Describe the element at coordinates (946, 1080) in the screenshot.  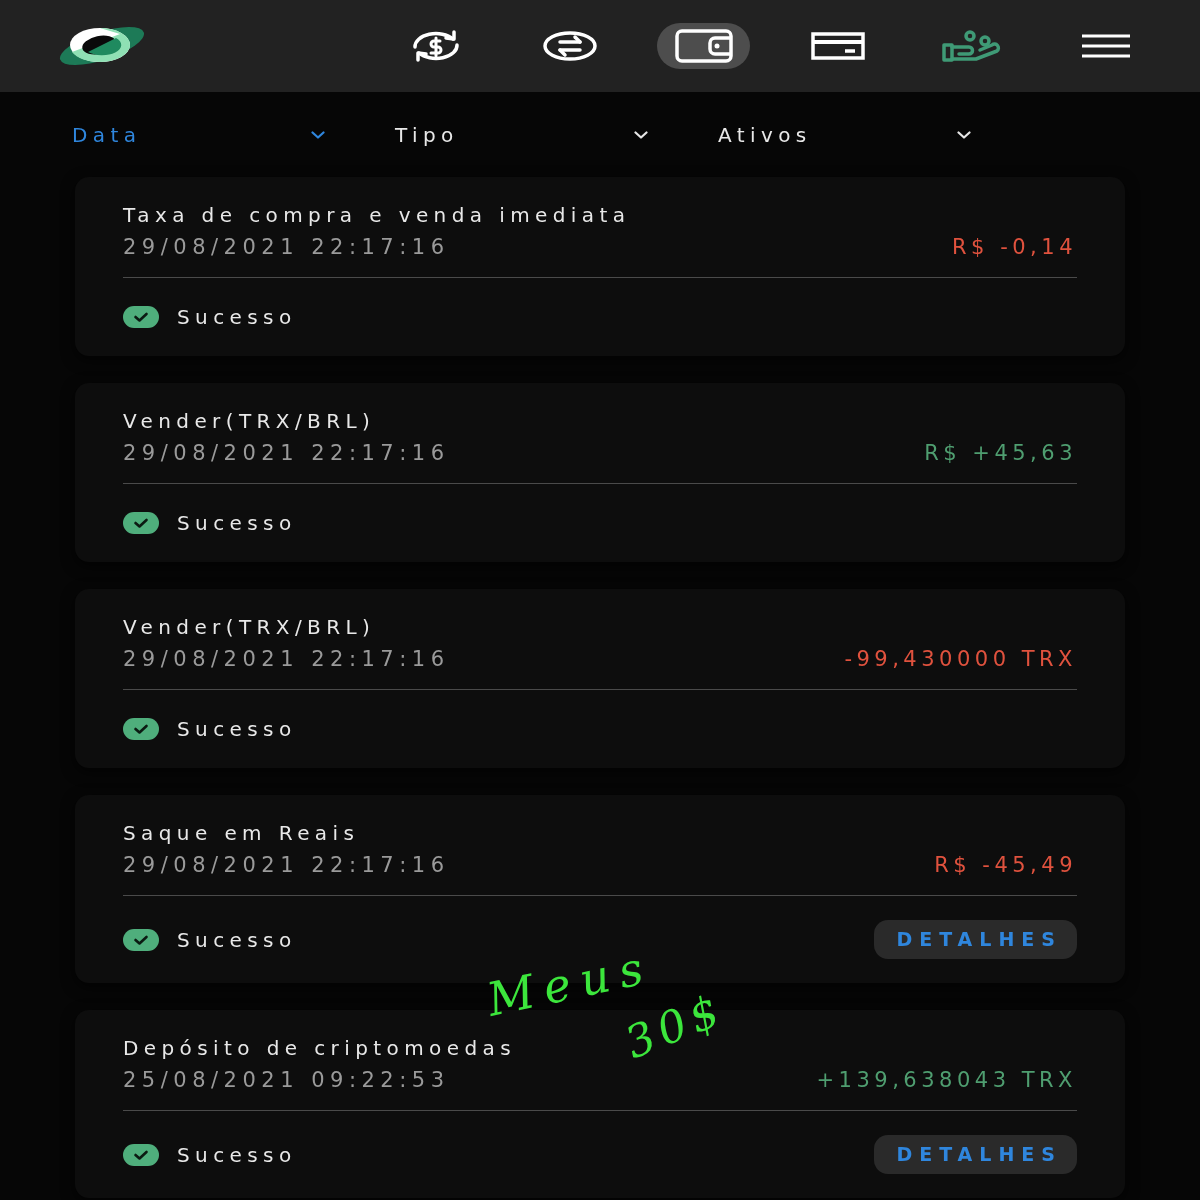
I see `transaction-amount: +139,638043 TRX` at that location.